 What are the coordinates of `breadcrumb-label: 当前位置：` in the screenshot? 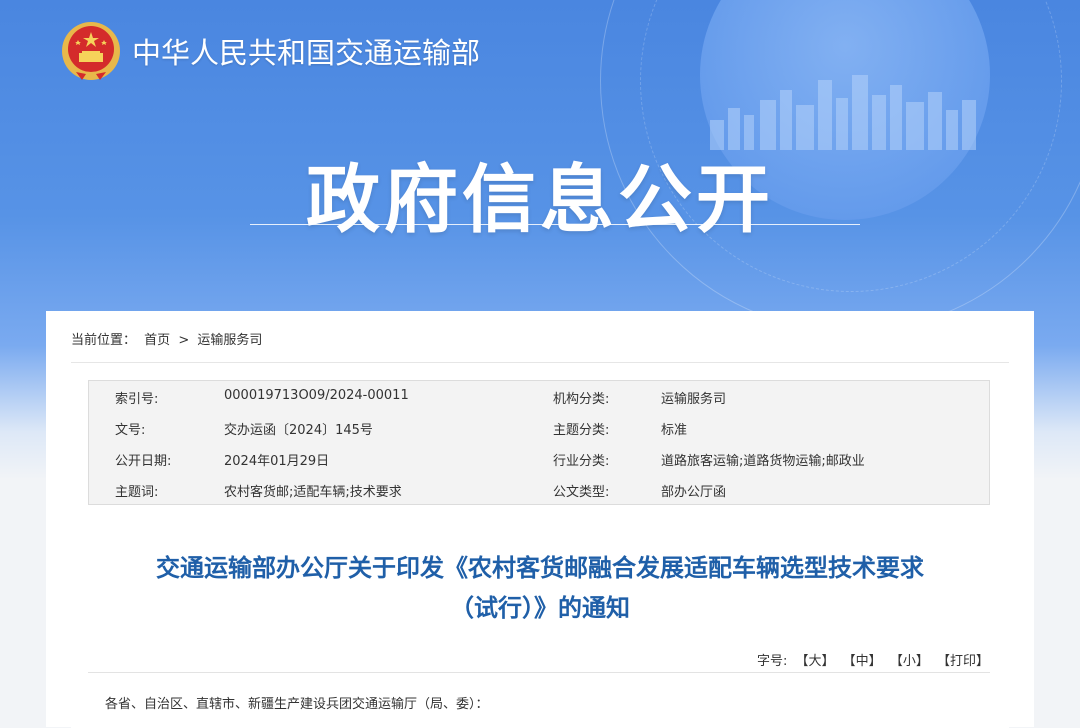 It's located at (104, 340).